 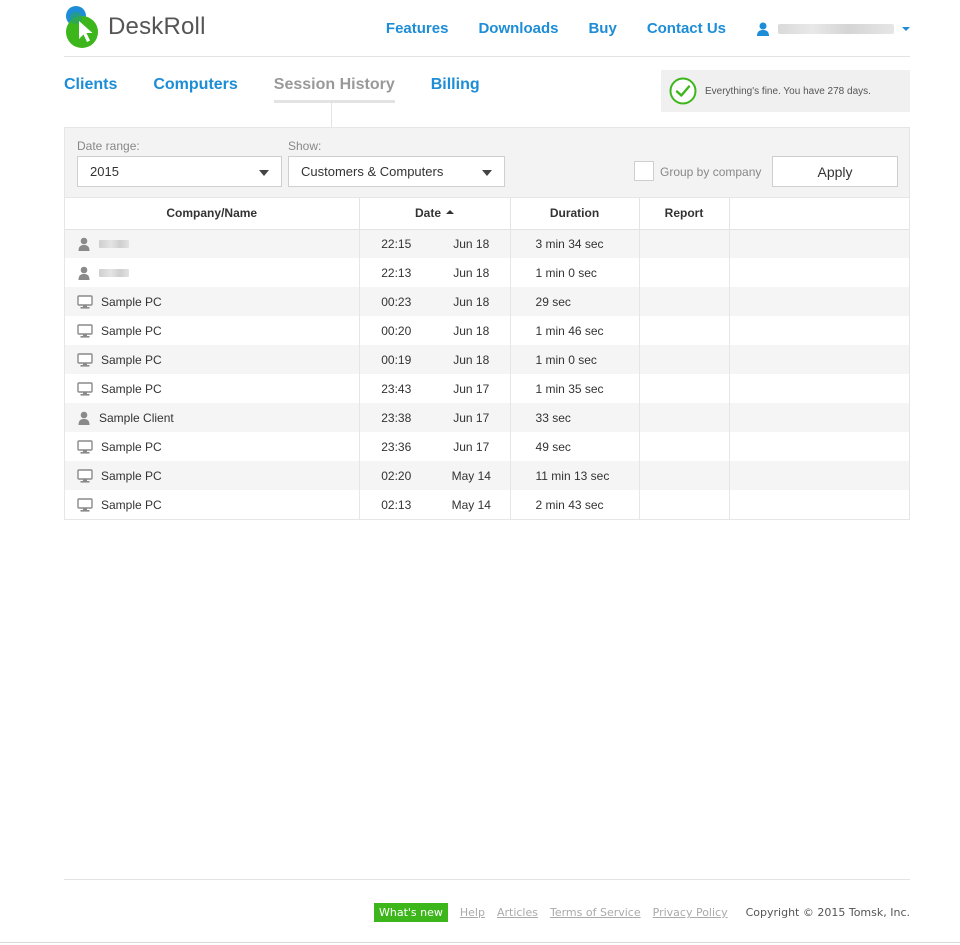 What do you see at coordinates (157, 26) in the screenshot?
I see `brand-name: DeskRoll` at bounding box center [157, 26].